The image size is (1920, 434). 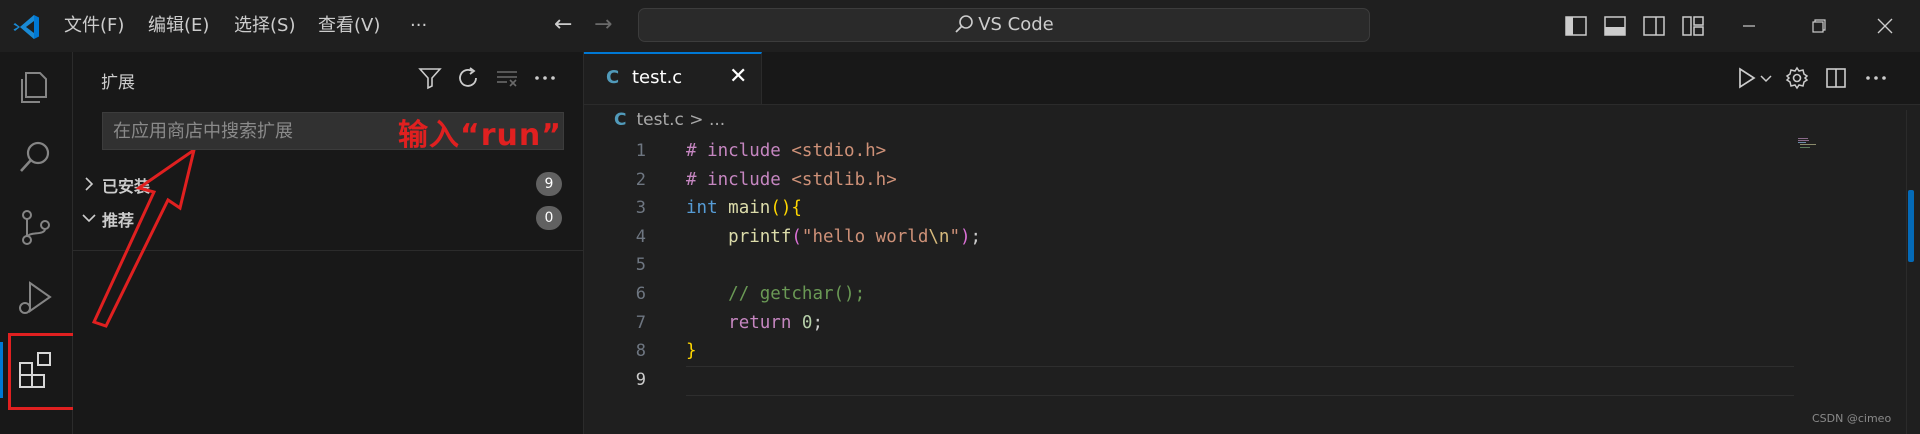 What do you see at coordinates (94, 26) in the screenshot?
I see `menu-file: 文件(F)` at bounding box center [94, 26].